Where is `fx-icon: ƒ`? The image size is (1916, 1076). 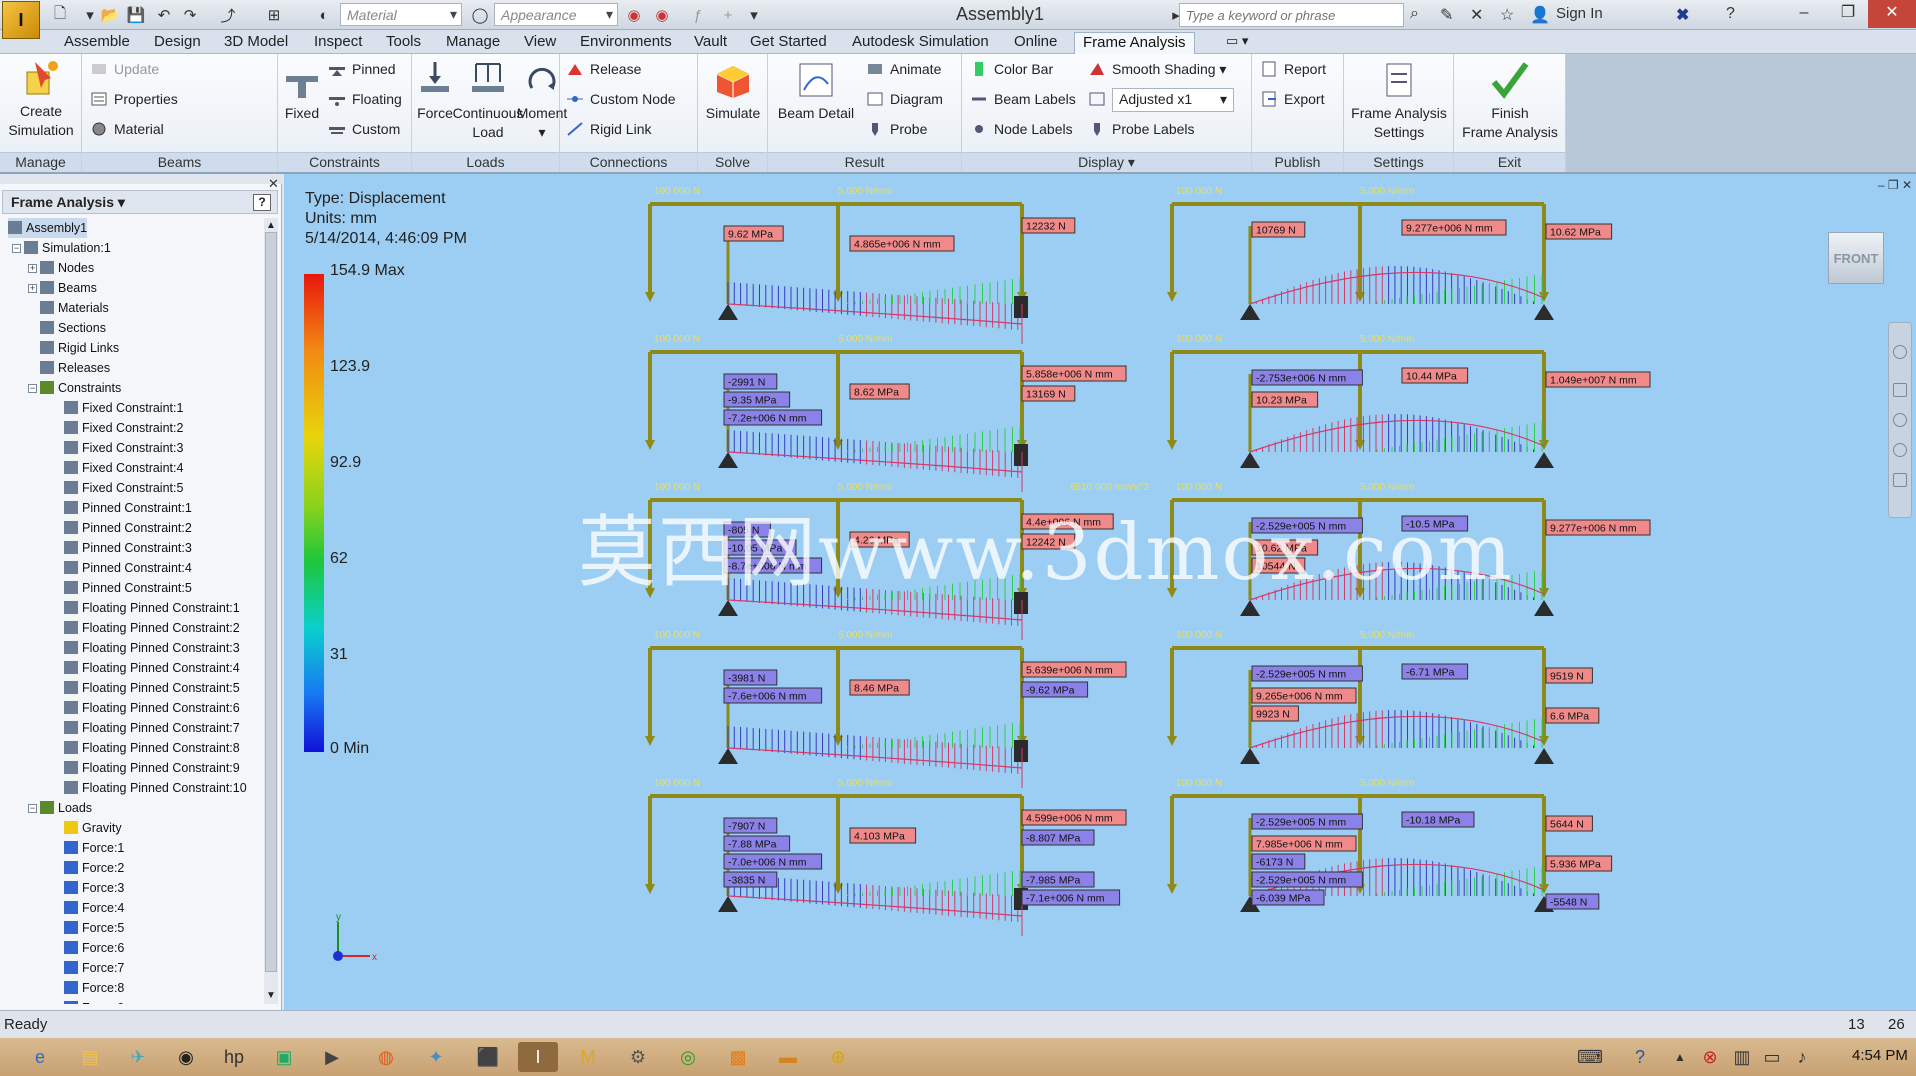 fx-icon: ƒ is located at coordinates (698, 15).